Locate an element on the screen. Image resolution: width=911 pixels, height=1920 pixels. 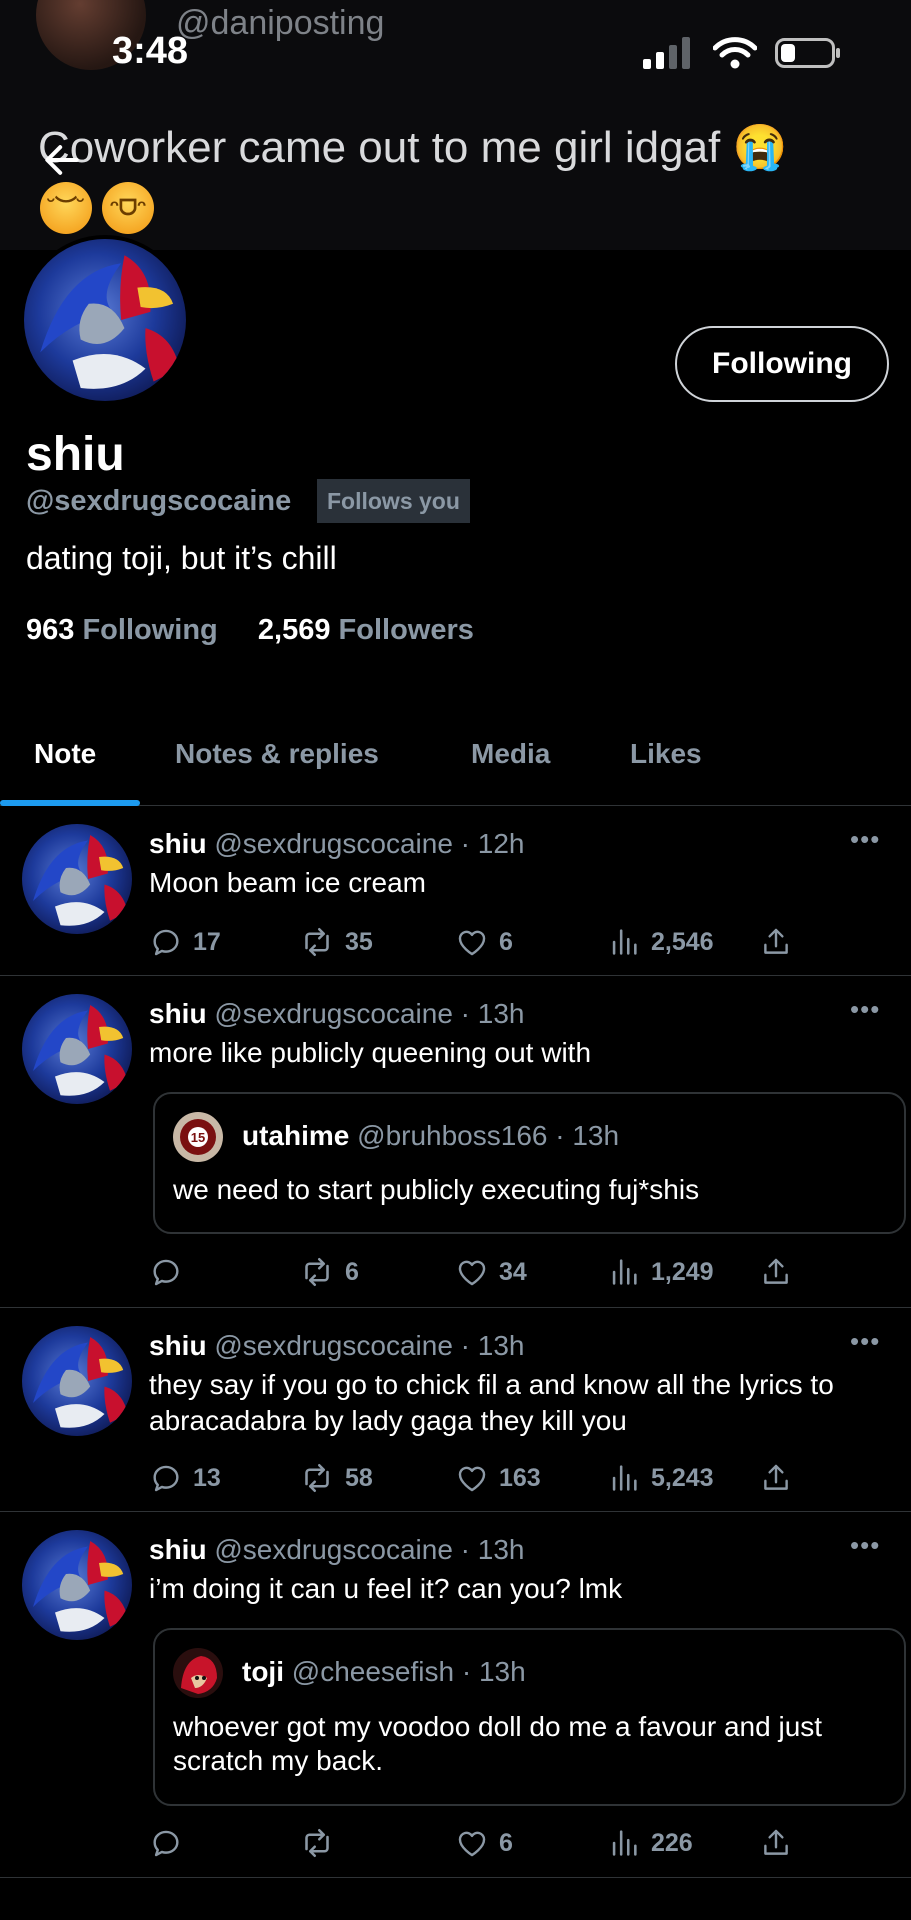
followers-stat: 2,569 Followers is located at coordinates (366, 630).